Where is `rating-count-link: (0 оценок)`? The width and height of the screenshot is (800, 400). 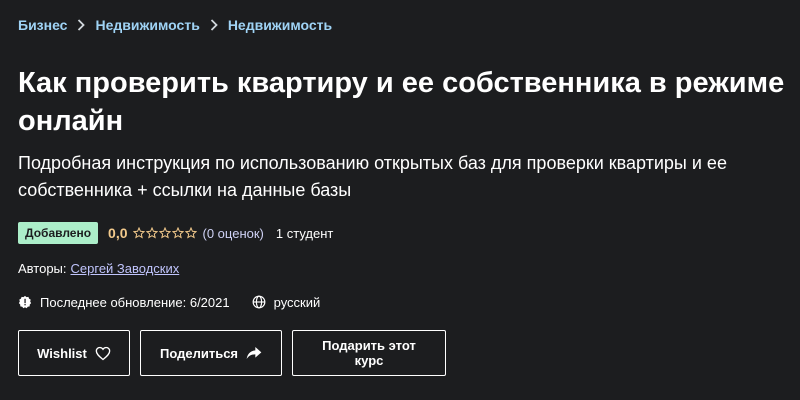
rating-count-link: (0 оценок) is located at coordinates (233, 233).